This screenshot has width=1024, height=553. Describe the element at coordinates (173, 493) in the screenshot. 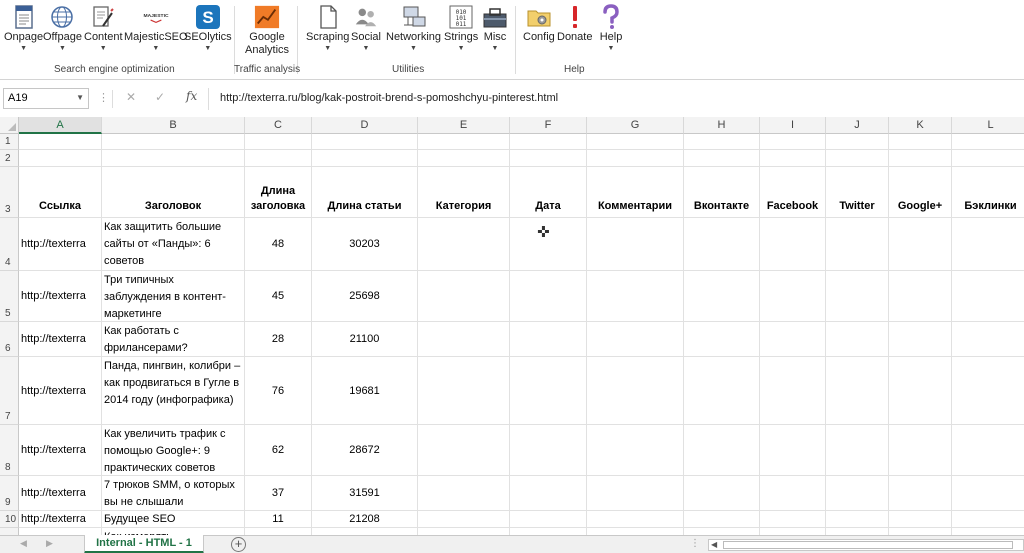

I see `title-cell: 7 трюков SMM, о которых вы не слышали` at that location.